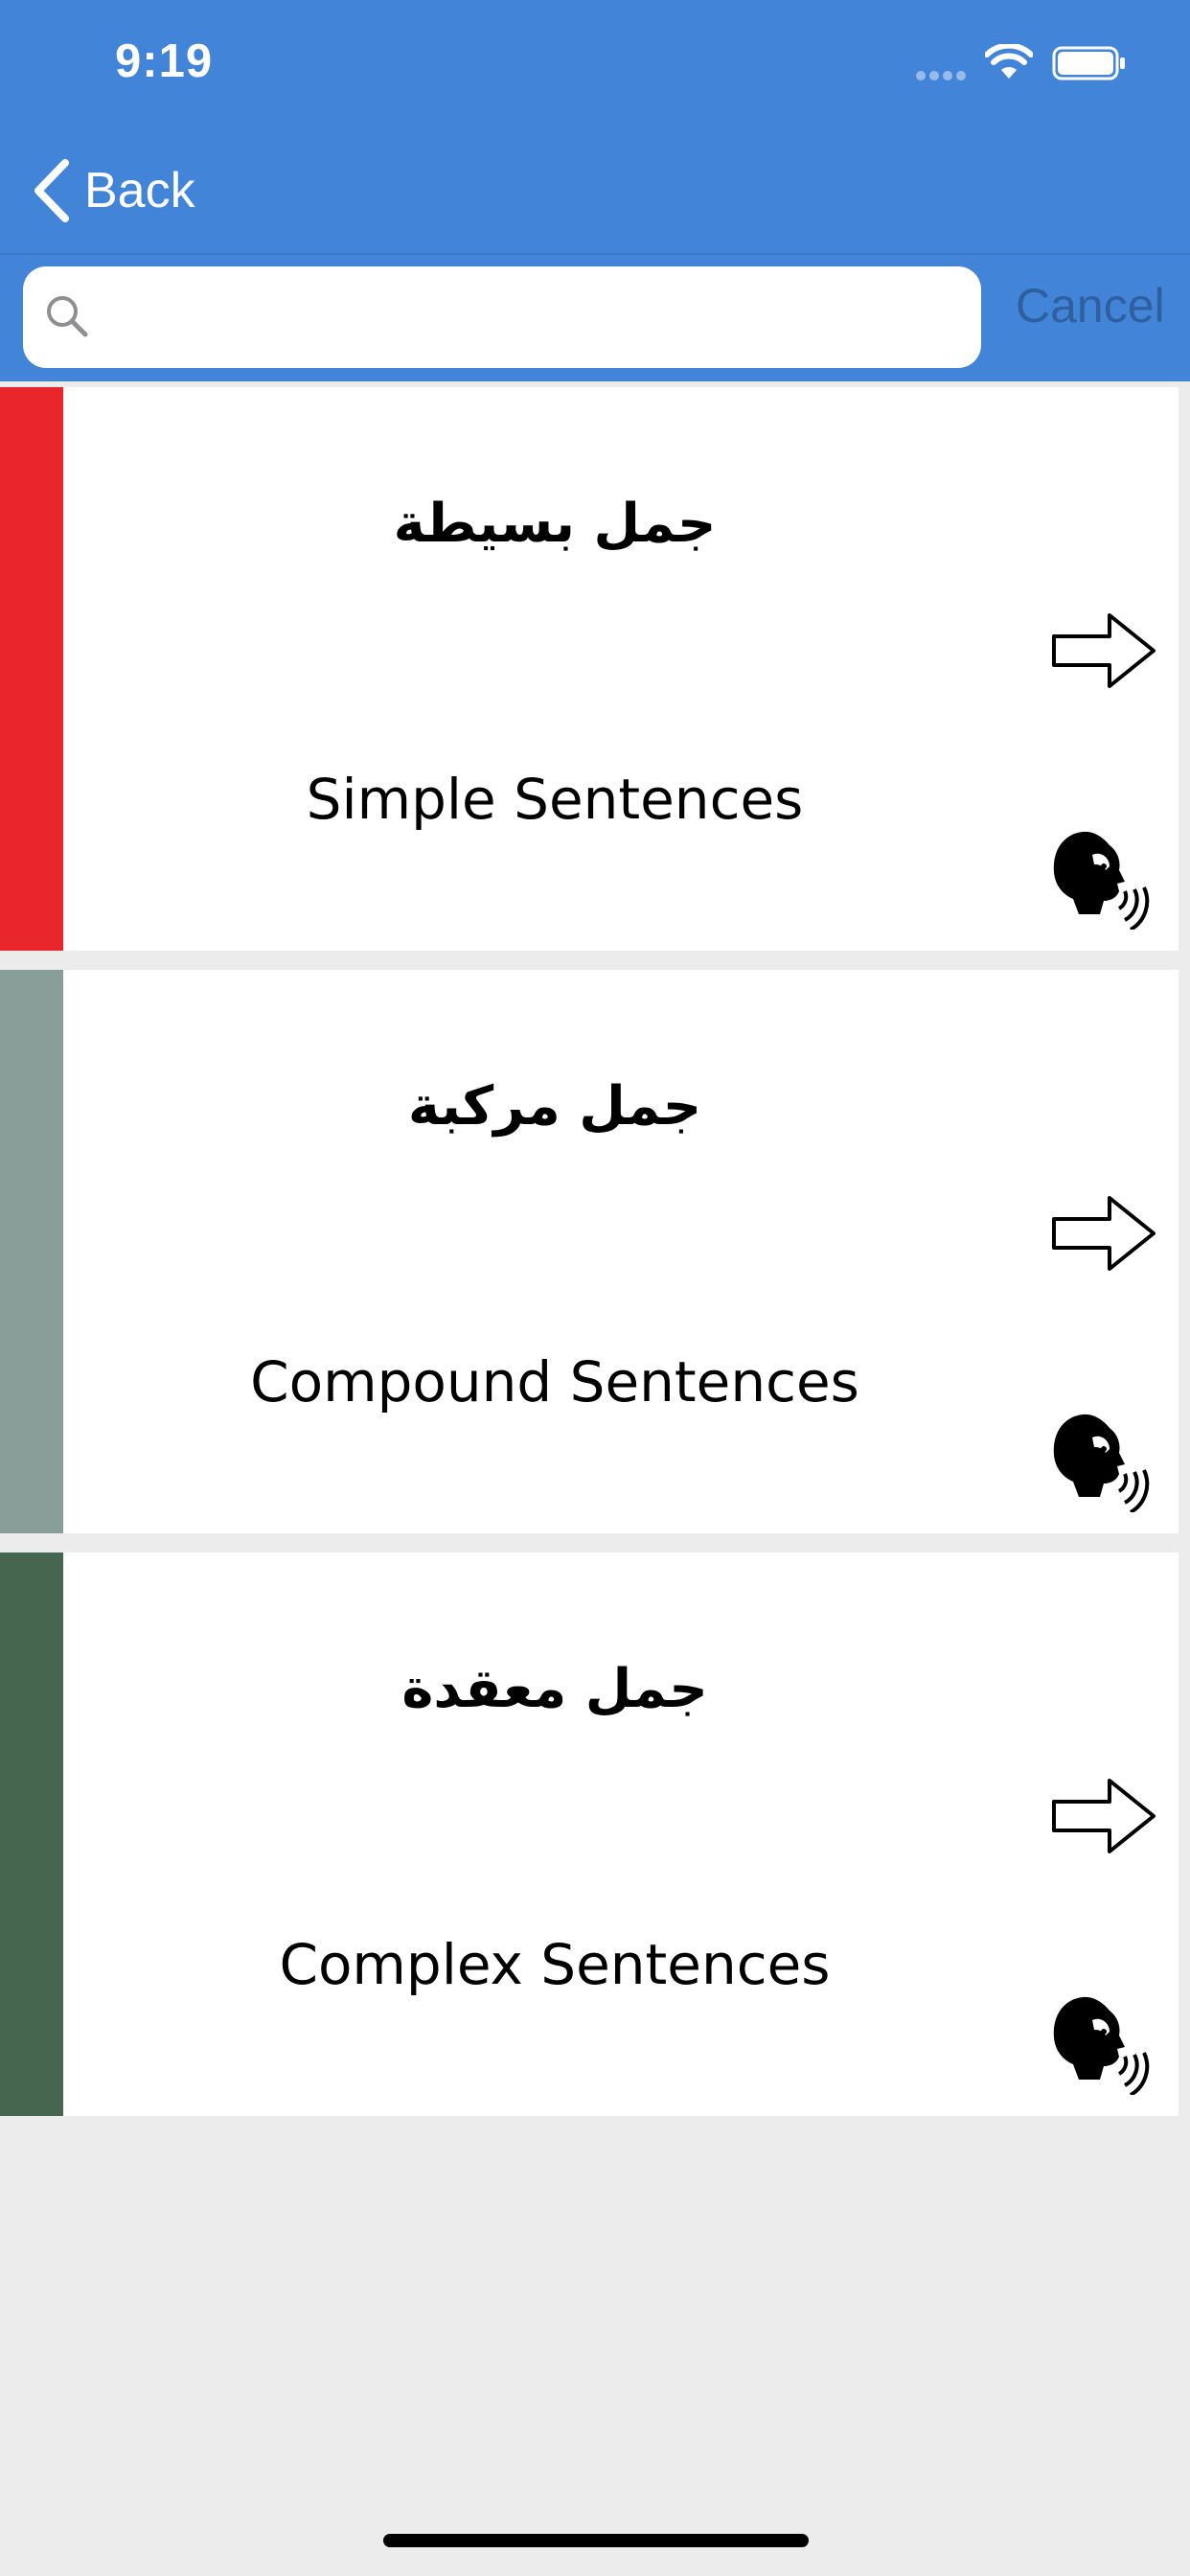 This screenshot has height=2576, width=1190. What do you see at coordinates (595, 126) in the screenshot?
I see `header: 9:19 Back` at bounding box center [595, 126].